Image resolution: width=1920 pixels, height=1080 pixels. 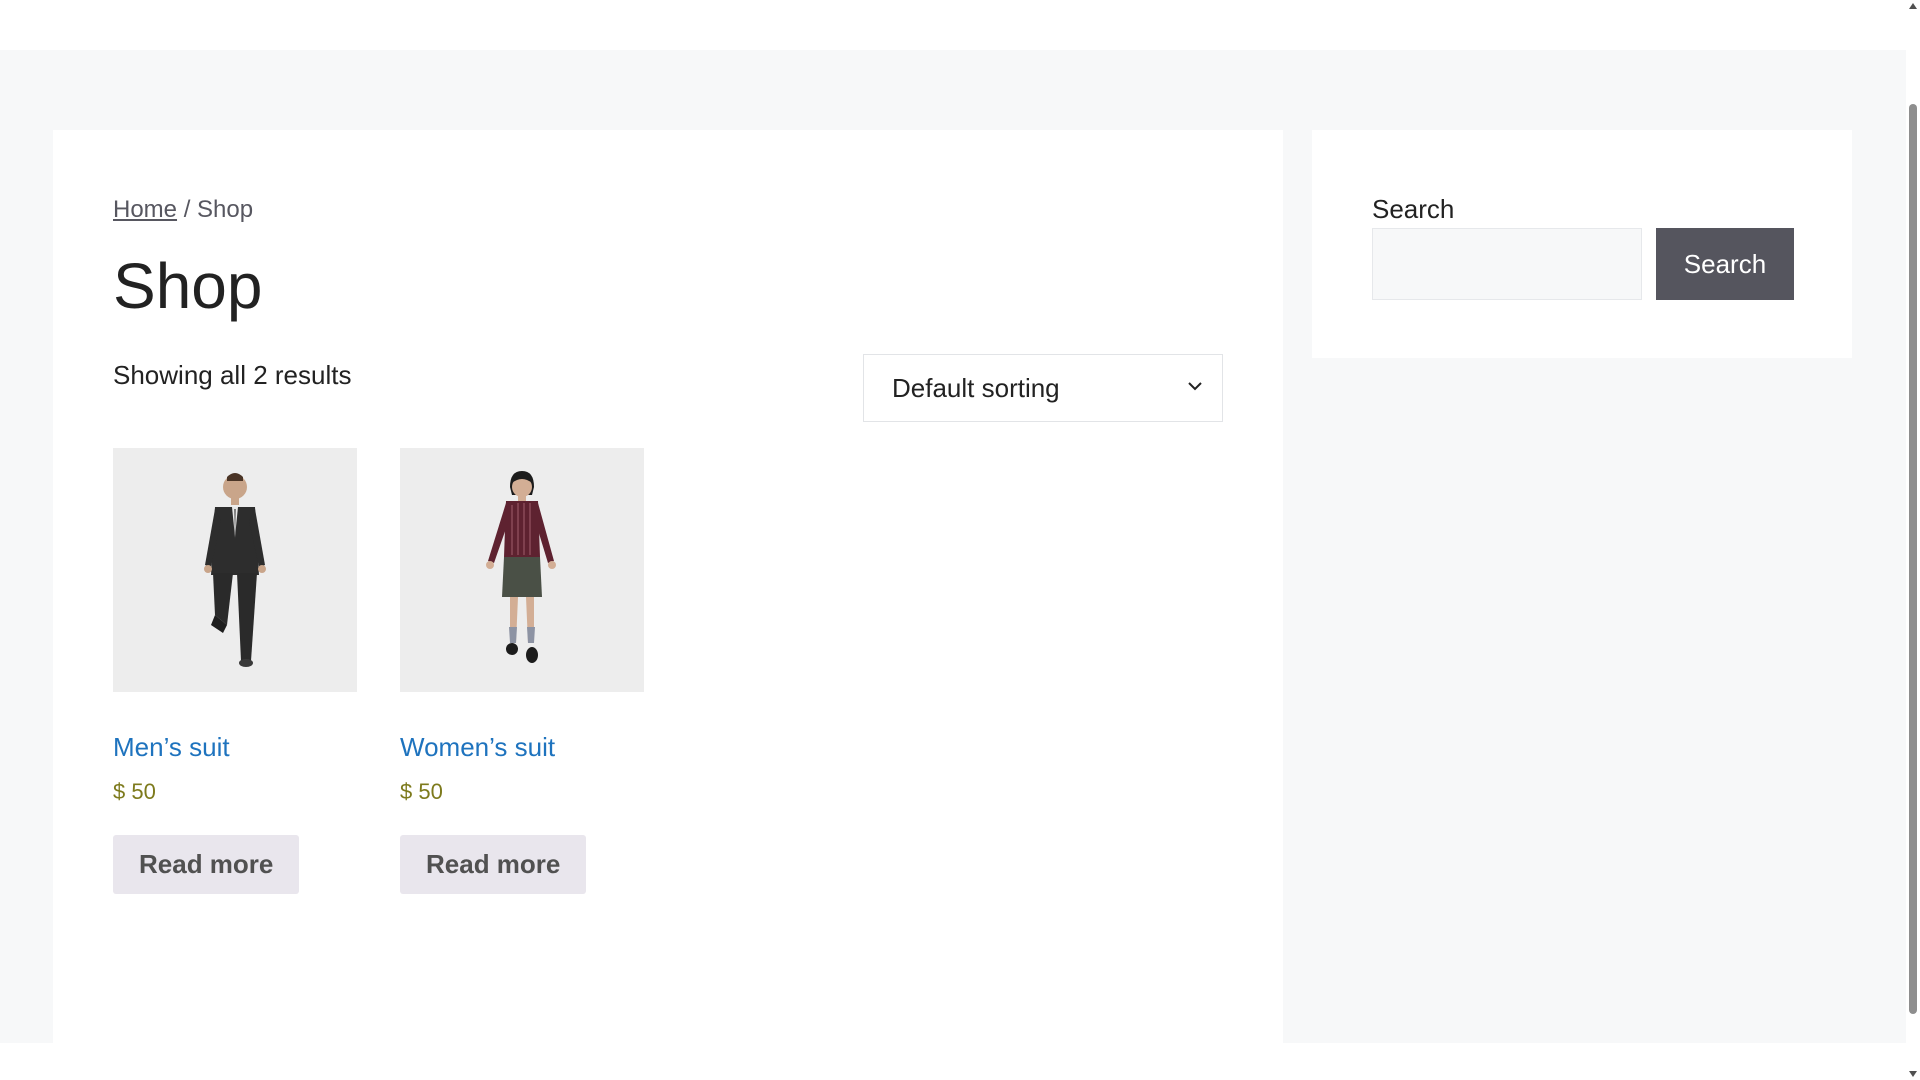 What do you see at coordinates (521, 567) in the screenshot?
I see `womens-suit-figure-icon` at bounding box center [521, 567].